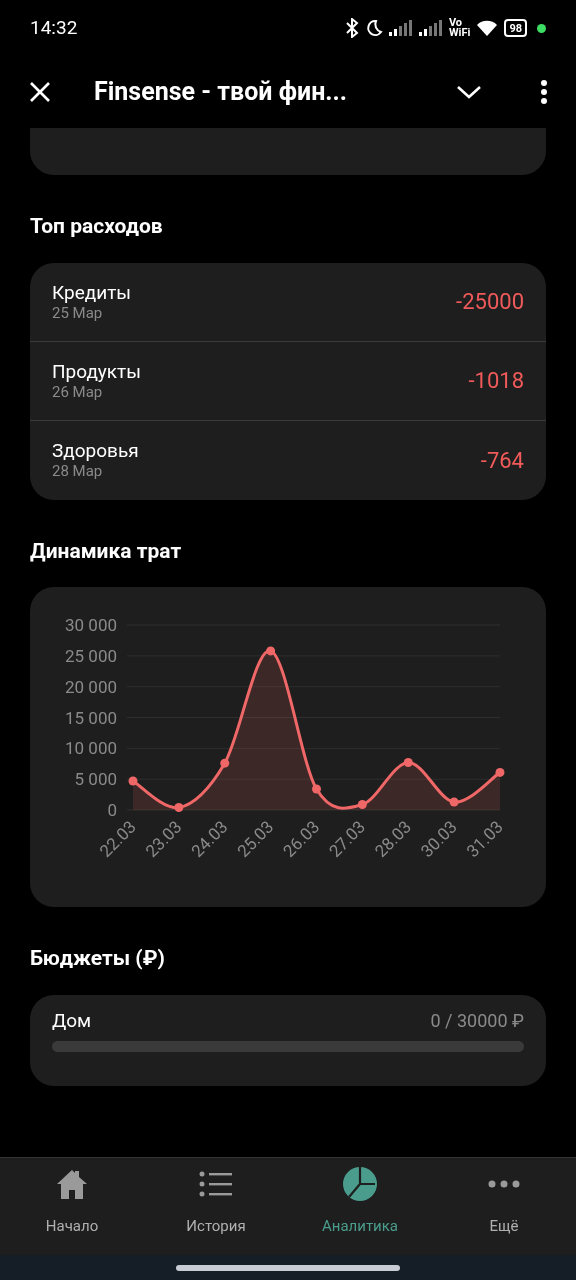  Describe the element at coordinates (515, 28) in the screenshot. I see `battery-icon: 98` at that location.